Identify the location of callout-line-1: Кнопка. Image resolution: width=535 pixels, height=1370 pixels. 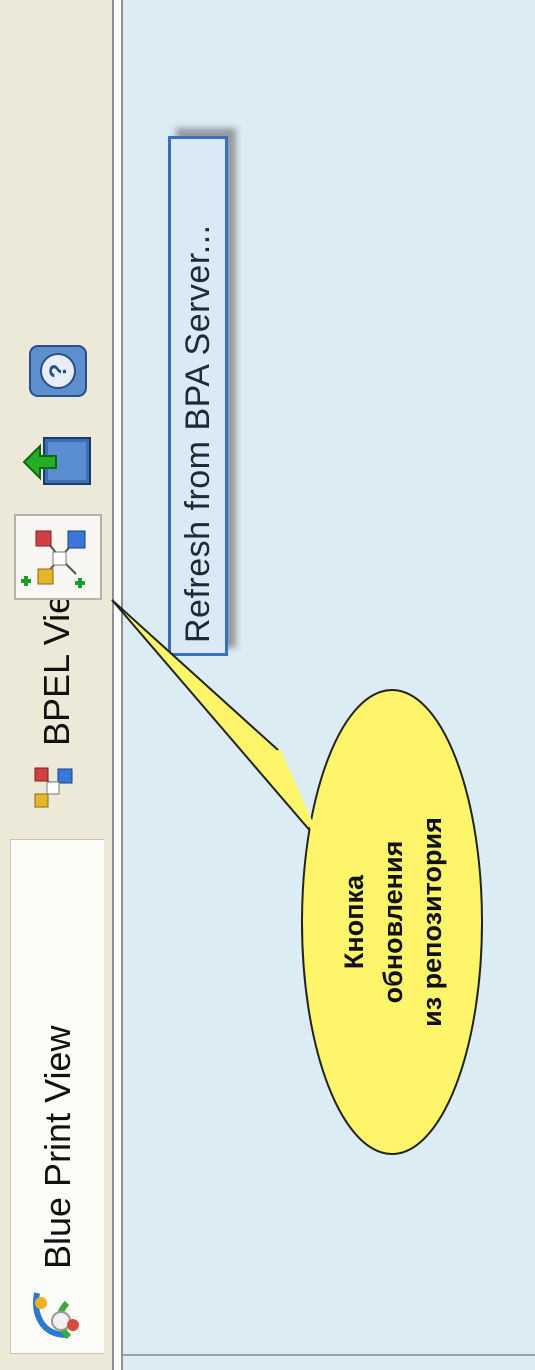
(353, 922).